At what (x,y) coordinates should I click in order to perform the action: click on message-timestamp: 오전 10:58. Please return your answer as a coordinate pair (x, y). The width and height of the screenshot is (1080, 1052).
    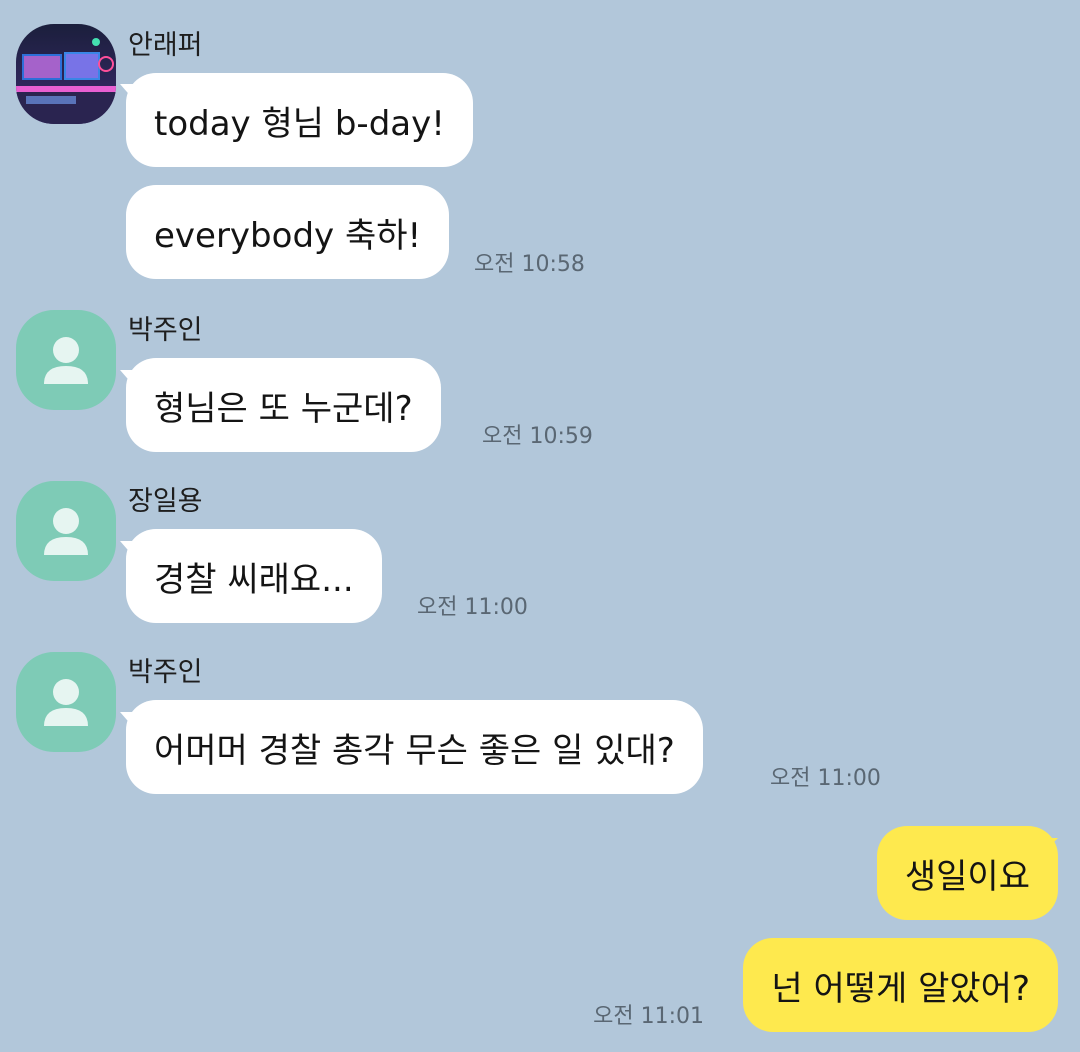
    Looking at the image, I should click on (529, 264).